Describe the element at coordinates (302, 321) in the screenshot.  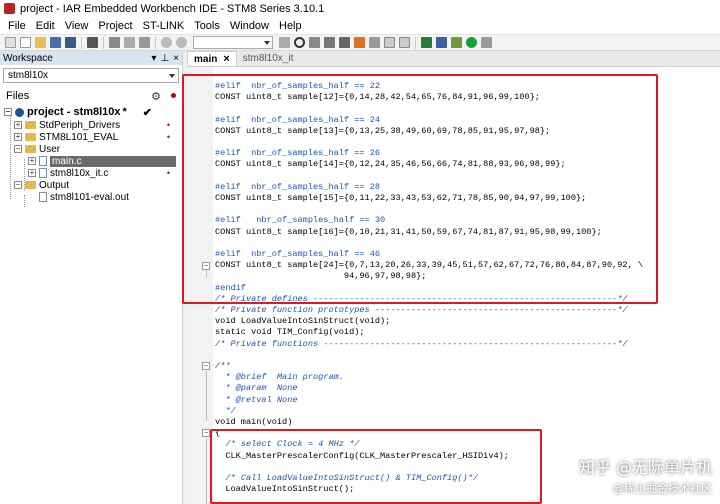
I see `code-line: void LoadValueIntoSinStruct(void);` at that location.